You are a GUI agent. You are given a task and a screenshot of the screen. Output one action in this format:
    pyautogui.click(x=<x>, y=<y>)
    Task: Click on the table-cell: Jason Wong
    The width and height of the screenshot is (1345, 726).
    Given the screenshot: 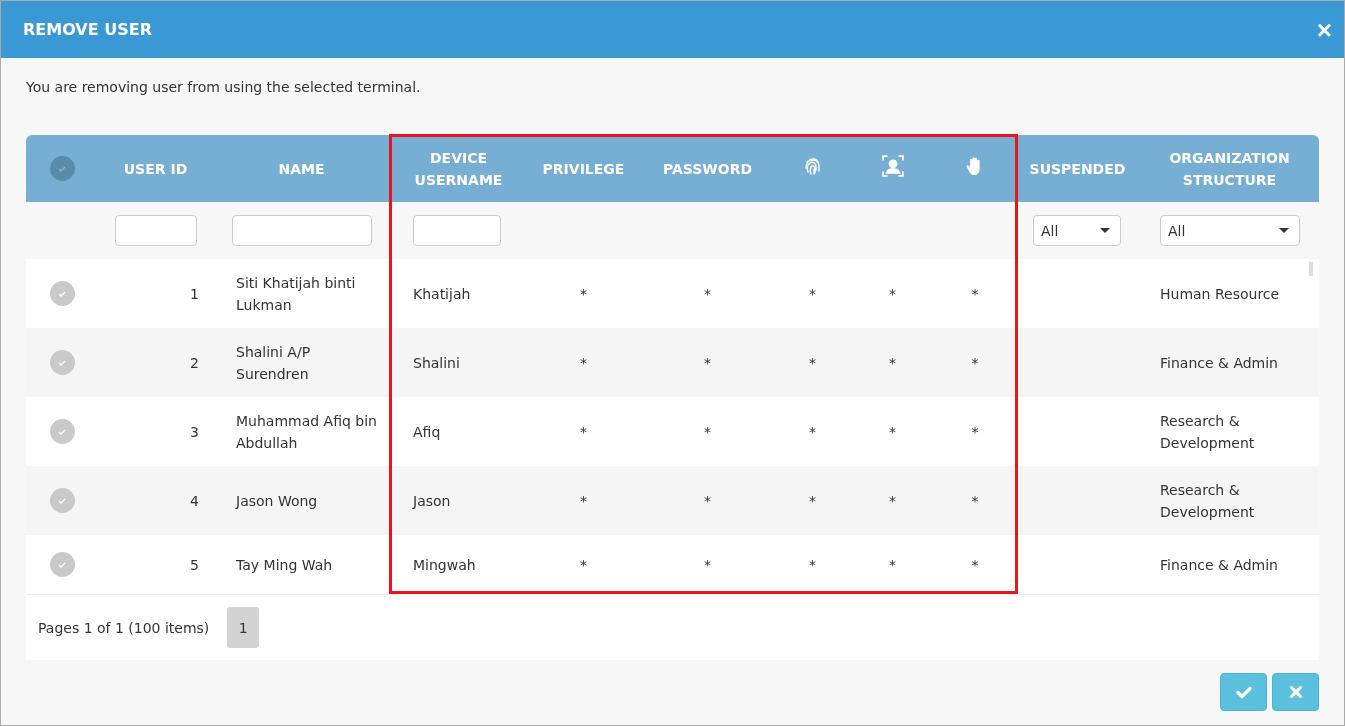 What is the action you would take?
    pyautogui.click(x=277, y=500)
    